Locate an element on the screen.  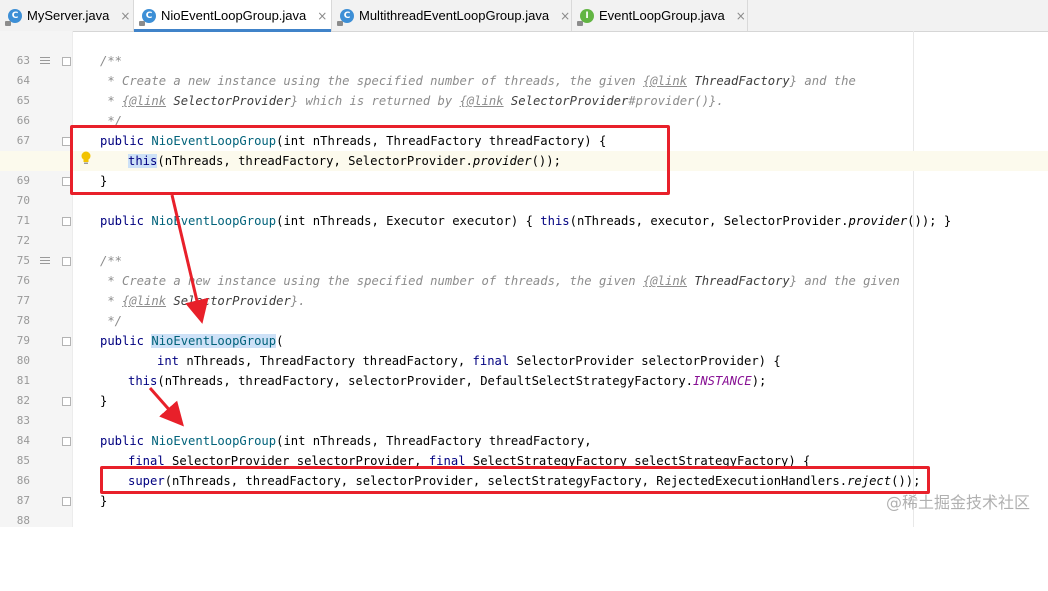
tab-label: EventLoopGroup.java is located at coordinates (662, 15).